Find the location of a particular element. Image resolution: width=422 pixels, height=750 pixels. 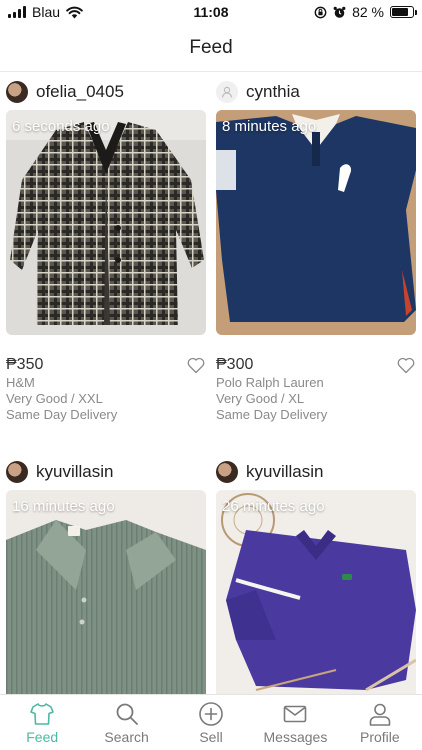

search-icon is located at coordinates (127, 714).